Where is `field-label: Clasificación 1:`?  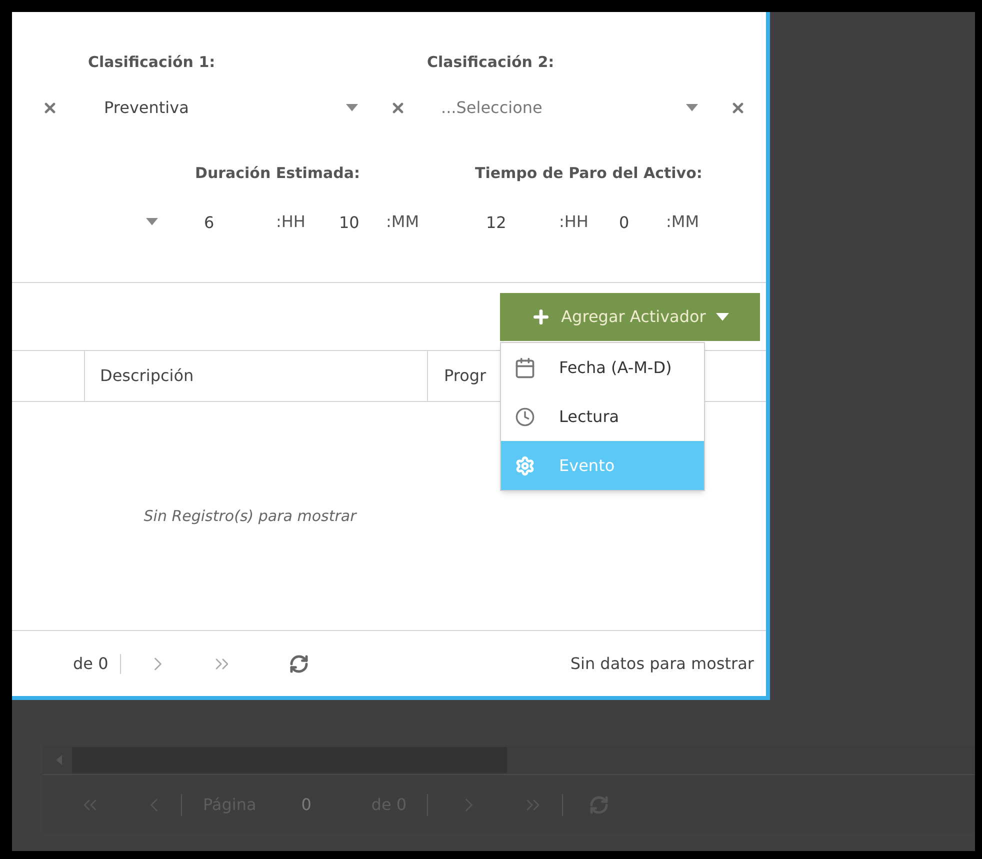
field-label: Clasificación 1: is located at coordinates (152, 62).